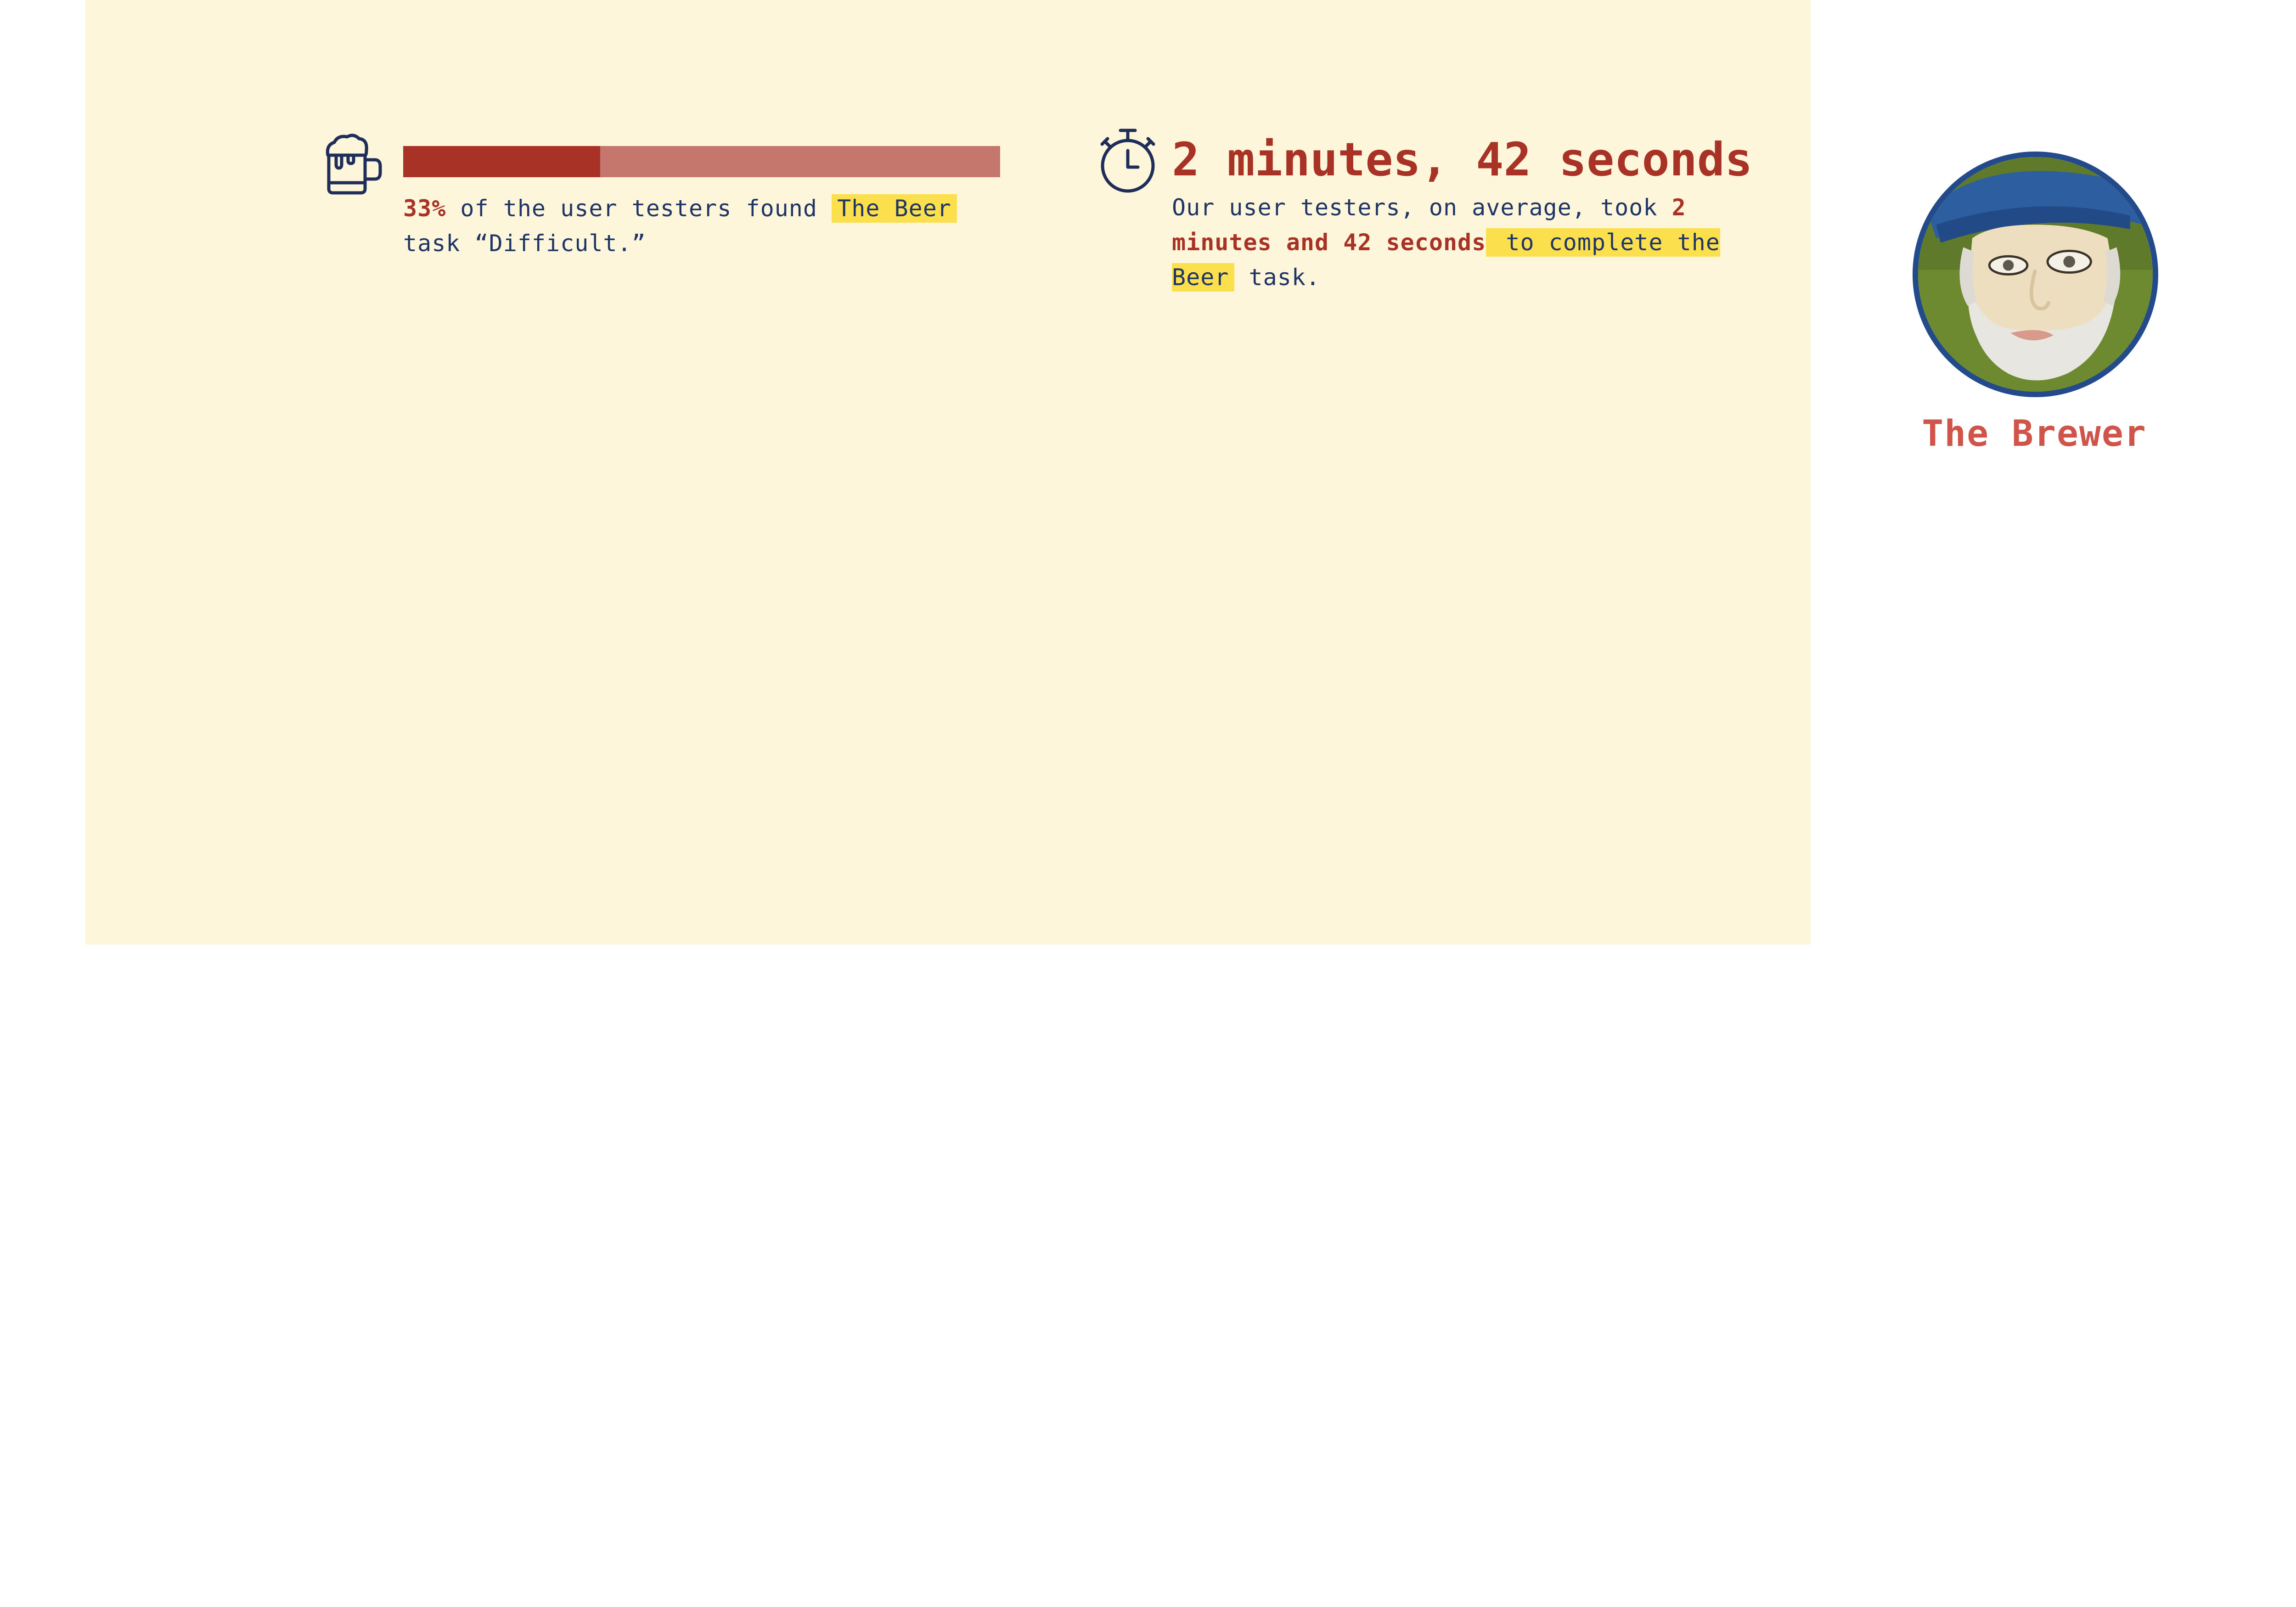 The width and height of the screenshot is (2296, 1607). Describe the element at coordinates (894, 208) in the screenshot. I see `task-highlight: The Beer` at that location.